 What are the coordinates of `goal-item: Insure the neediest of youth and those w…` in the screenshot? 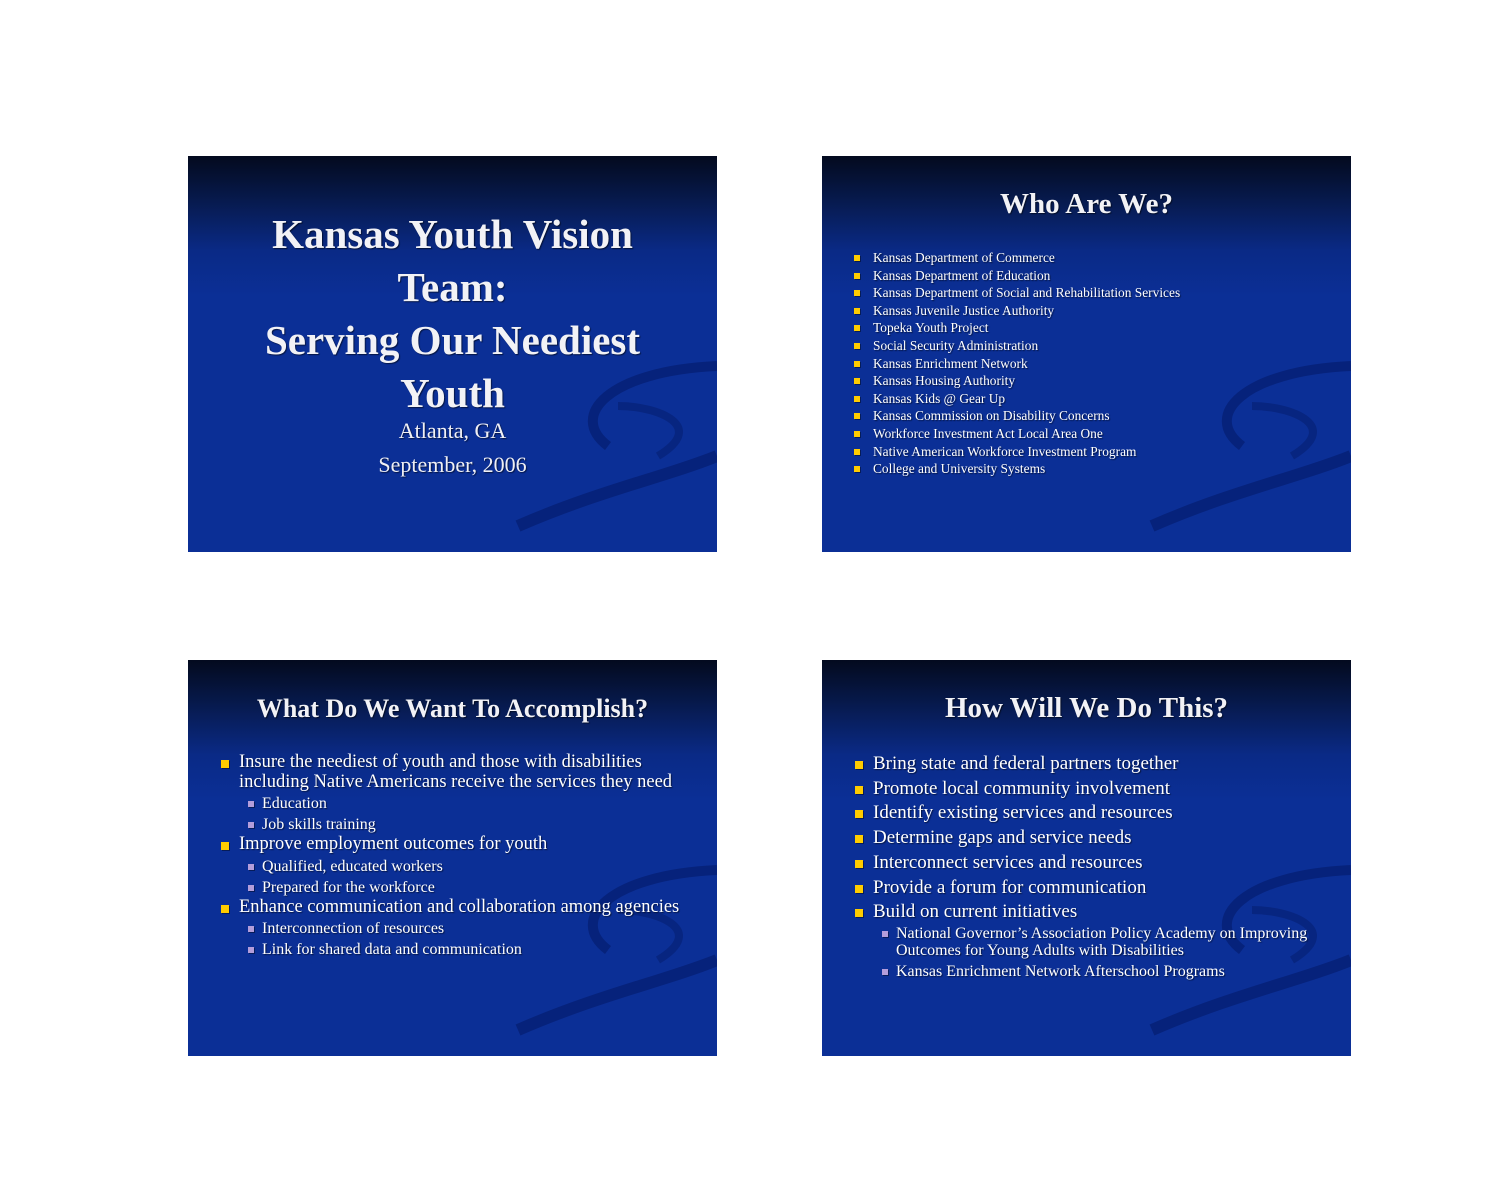 It's located at (460, 772).